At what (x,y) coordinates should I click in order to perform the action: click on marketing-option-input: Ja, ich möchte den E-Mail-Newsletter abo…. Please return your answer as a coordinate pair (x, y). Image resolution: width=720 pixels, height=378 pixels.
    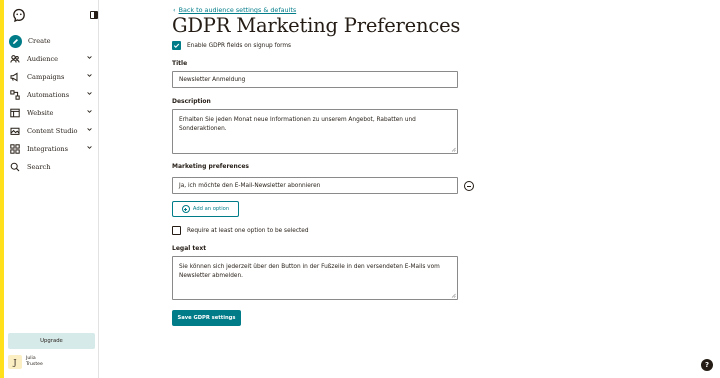
    Looking at the image, I should click on (315, 185).